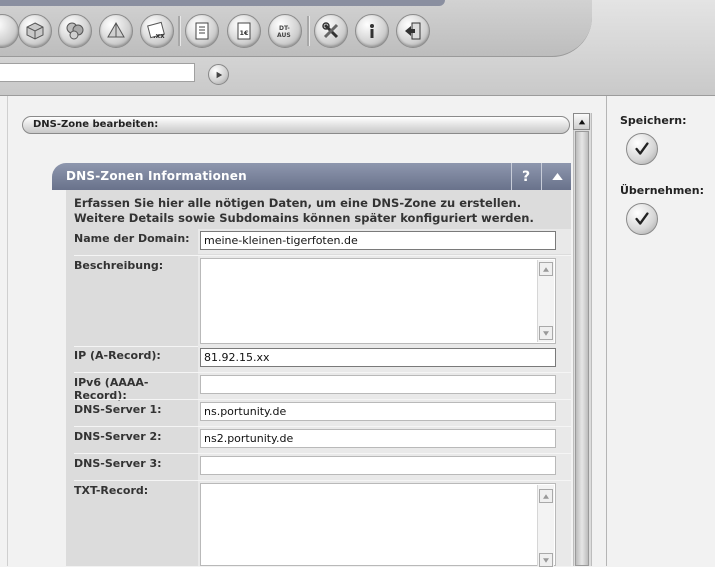 This screenshot has height=567, width=715. I want to click on form-row-description: Beschreibung:, so click(318, 301).